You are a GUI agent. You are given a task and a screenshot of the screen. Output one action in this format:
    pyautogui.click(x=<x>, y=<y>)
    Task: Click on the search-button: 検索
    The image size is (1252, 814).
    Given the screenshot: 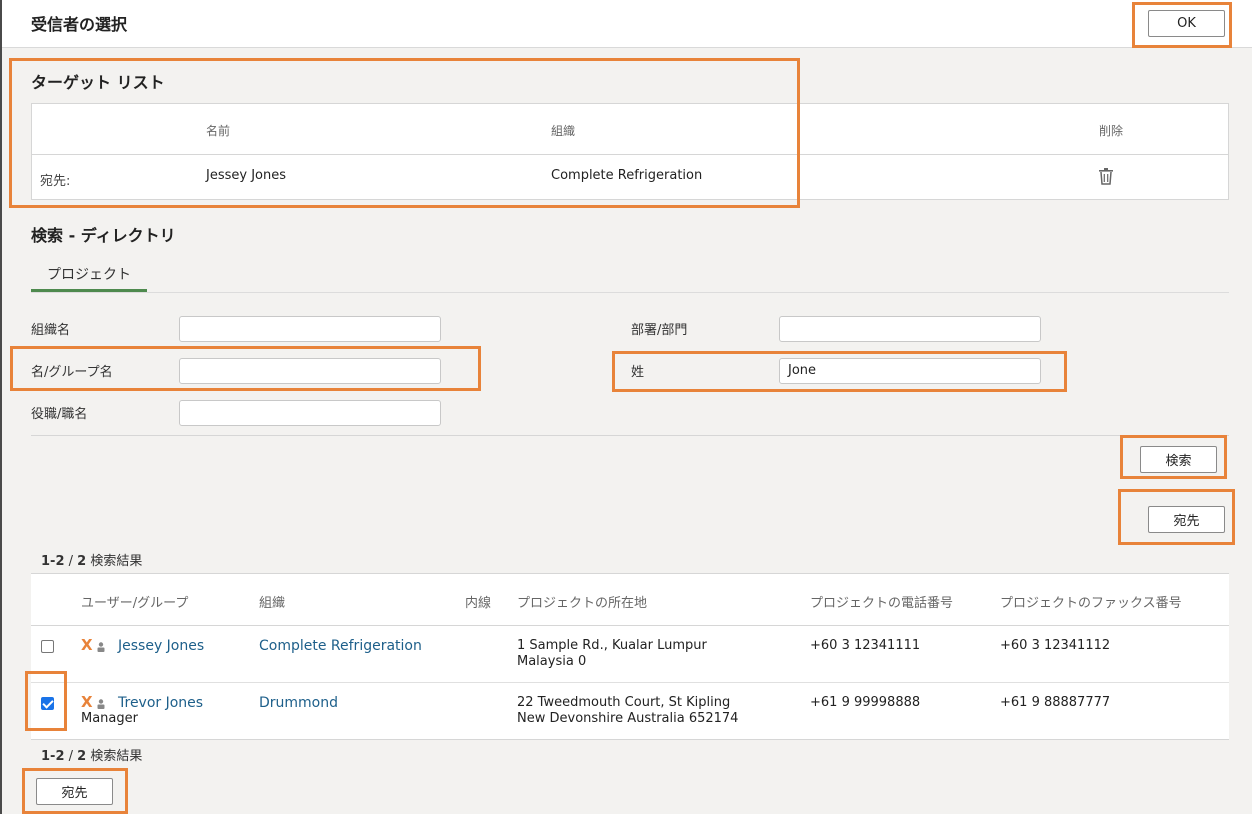 What is the action you would take?
    pyautogui.click(x=1178, y=459)
    